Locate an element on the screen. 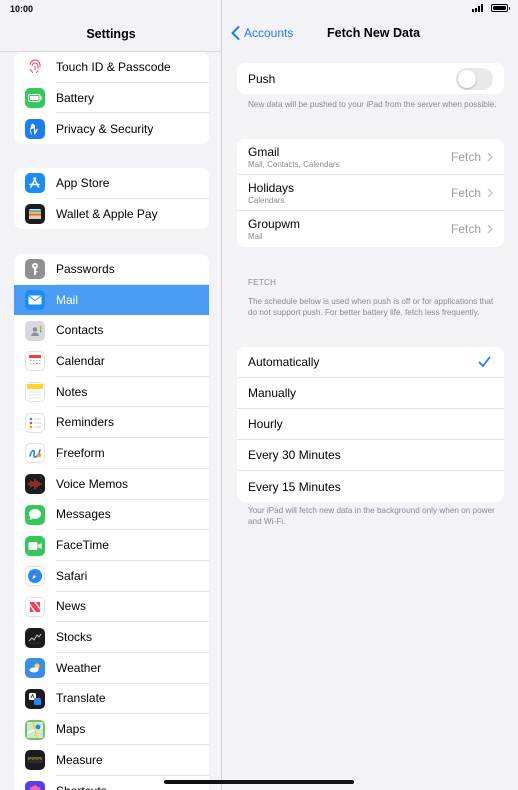  sidebar-item-passwords: Passwords is located at coordinates (111, 269).